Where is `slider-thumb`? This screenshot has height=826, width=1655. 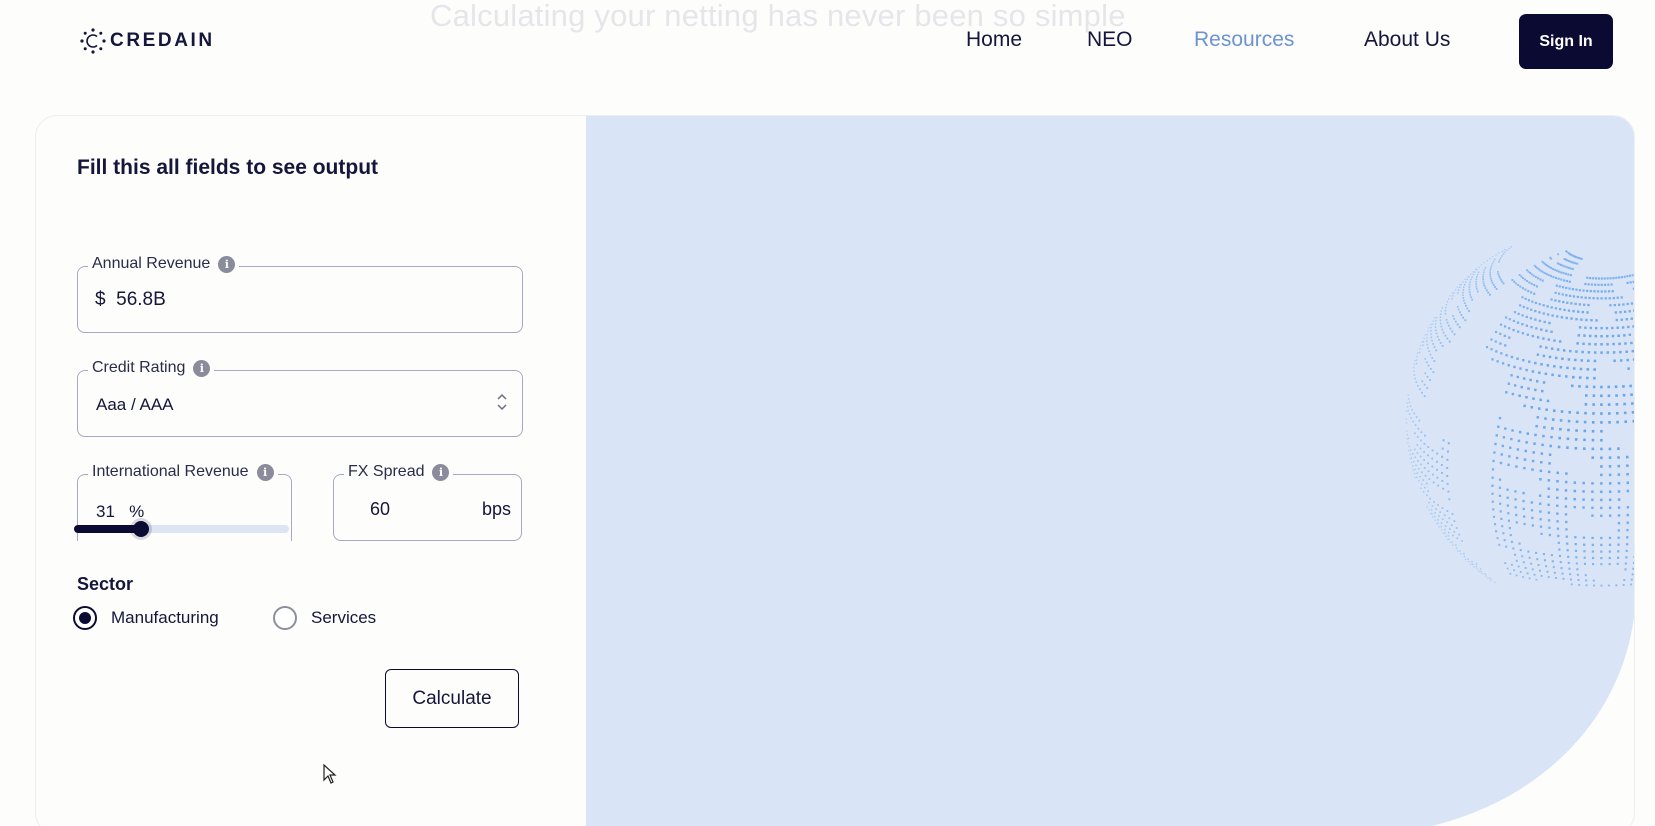
slider-thumb is located at coordinates (140, 529).